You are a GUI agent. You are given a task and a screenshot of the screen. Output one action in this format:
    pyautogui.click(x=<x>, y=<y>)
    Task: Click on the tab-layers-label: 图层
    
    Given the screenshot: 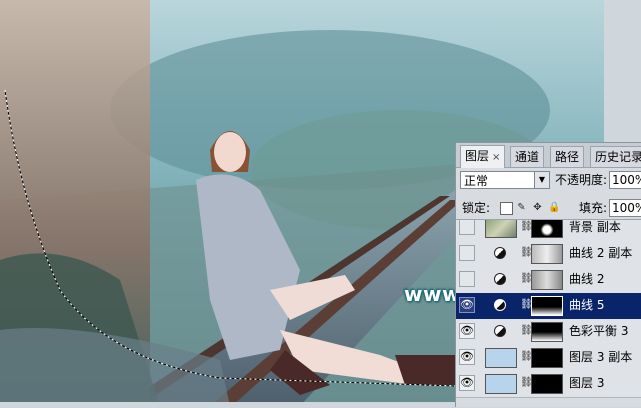 What is the action you would take?
    pyautogui.click(x=477, y=156)
    